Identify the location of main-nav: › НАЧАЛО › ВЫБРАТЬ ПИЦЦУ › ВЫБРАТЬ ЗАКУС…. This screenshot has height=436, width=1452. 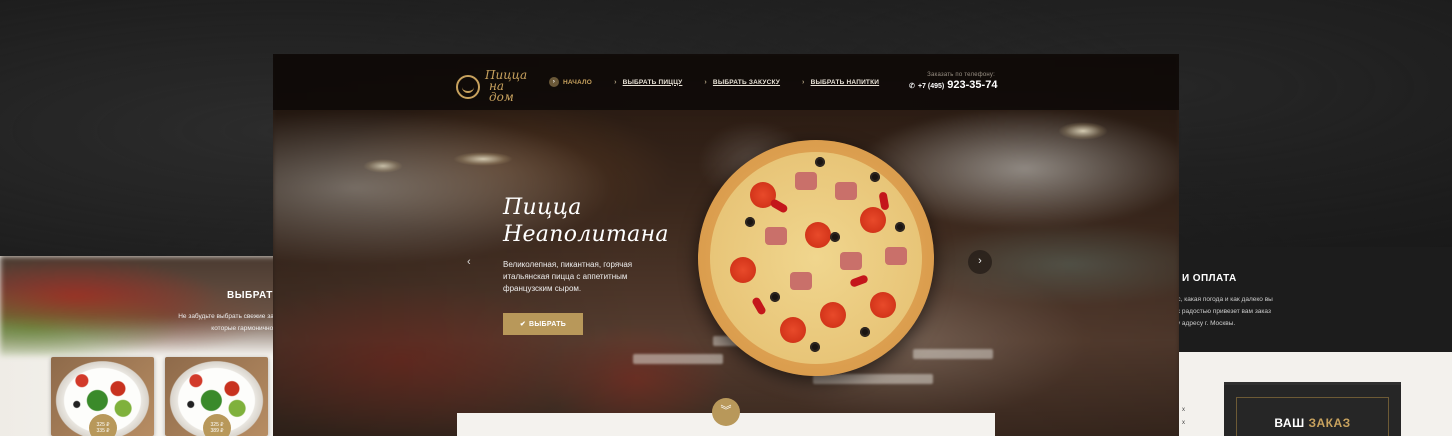
(725, 82).